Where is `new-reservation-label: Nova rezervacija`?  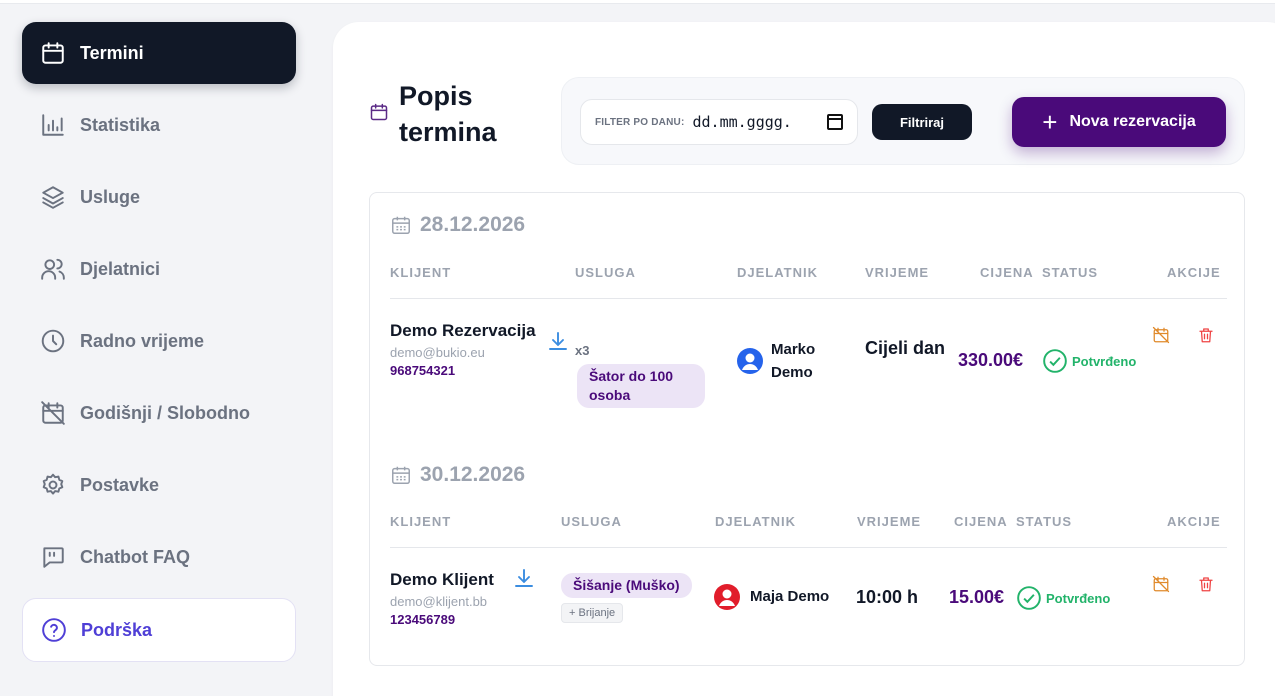
new-reservation-label: Nova rezervacija is located at coordinates (1132, 121).